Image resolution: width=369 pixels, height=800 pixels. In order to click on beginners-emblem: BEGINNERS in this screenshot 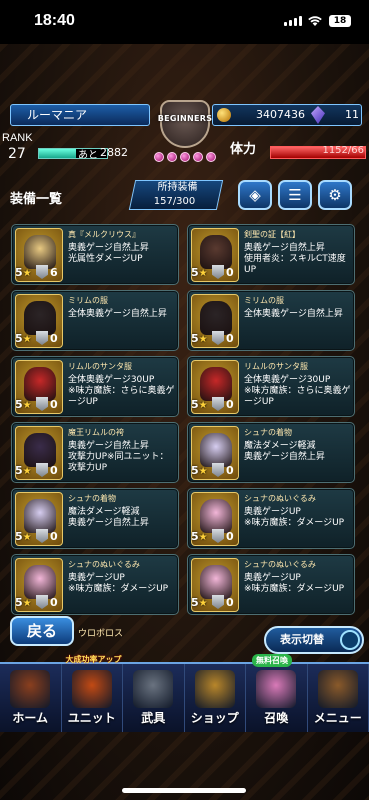, I will do `click(185, 139)`.